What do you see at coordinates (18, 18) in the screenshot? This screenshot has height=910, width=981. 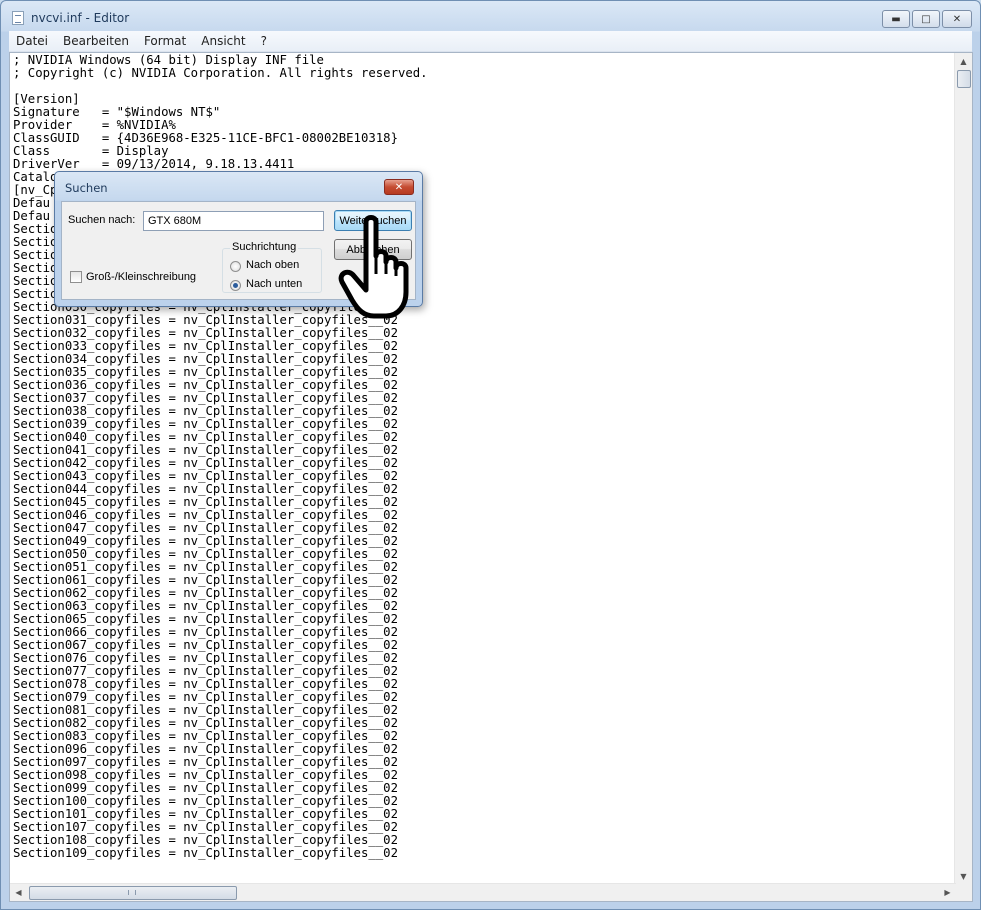 I see `notepad-icon` at bounding box center [18, 18].